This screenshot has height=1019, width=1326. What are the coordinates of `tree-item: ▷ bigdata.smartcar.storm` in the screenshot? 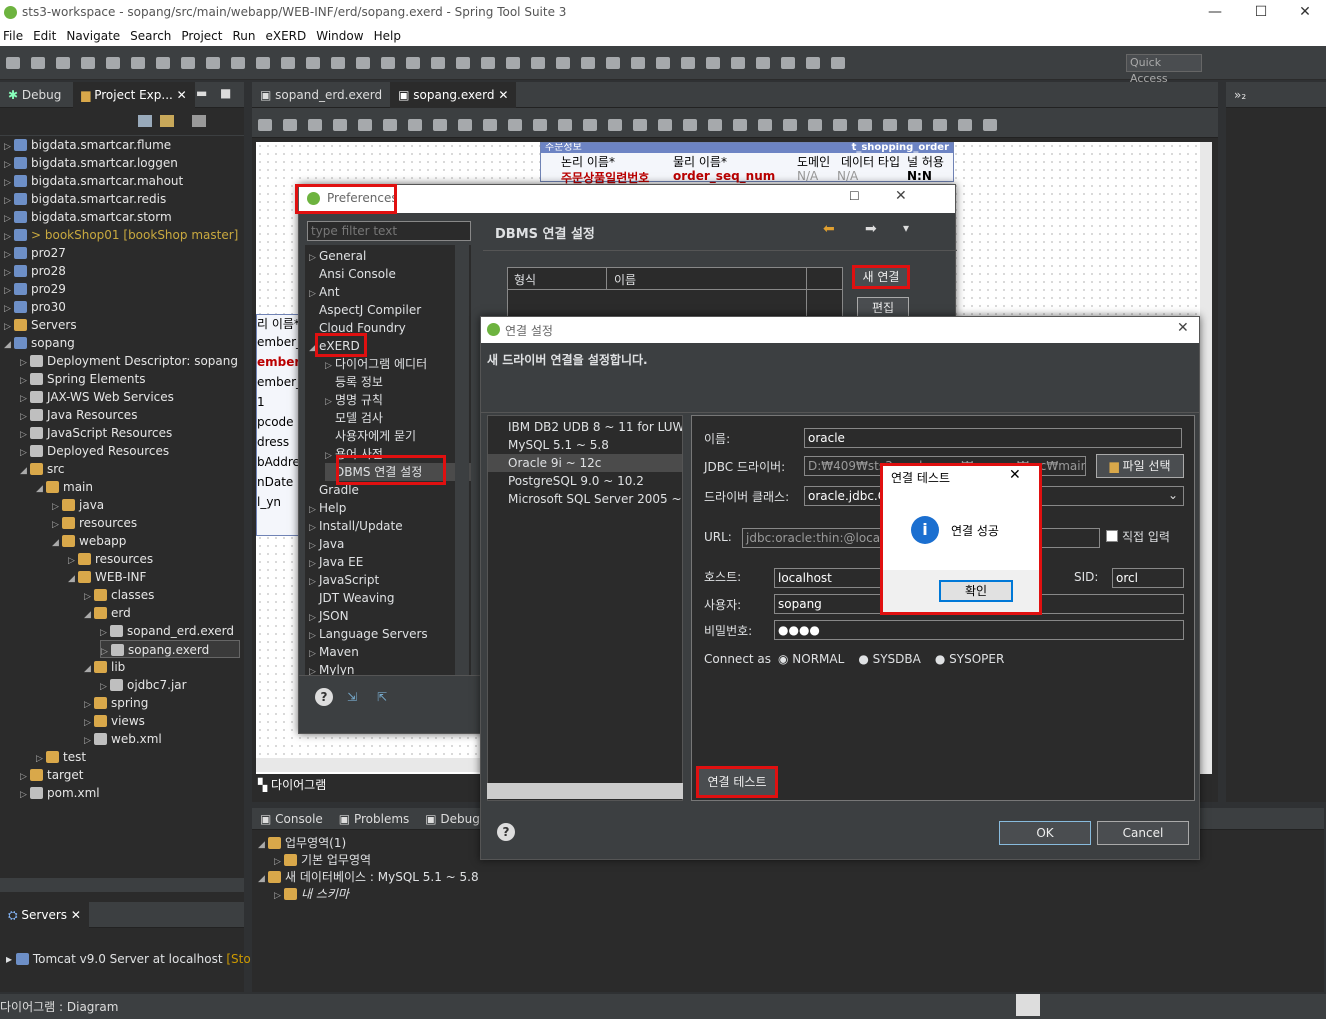 It's located at (88, 217).